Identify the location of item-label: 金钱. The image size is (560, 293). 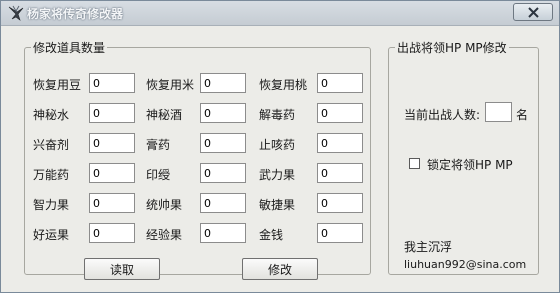
(271, 235).